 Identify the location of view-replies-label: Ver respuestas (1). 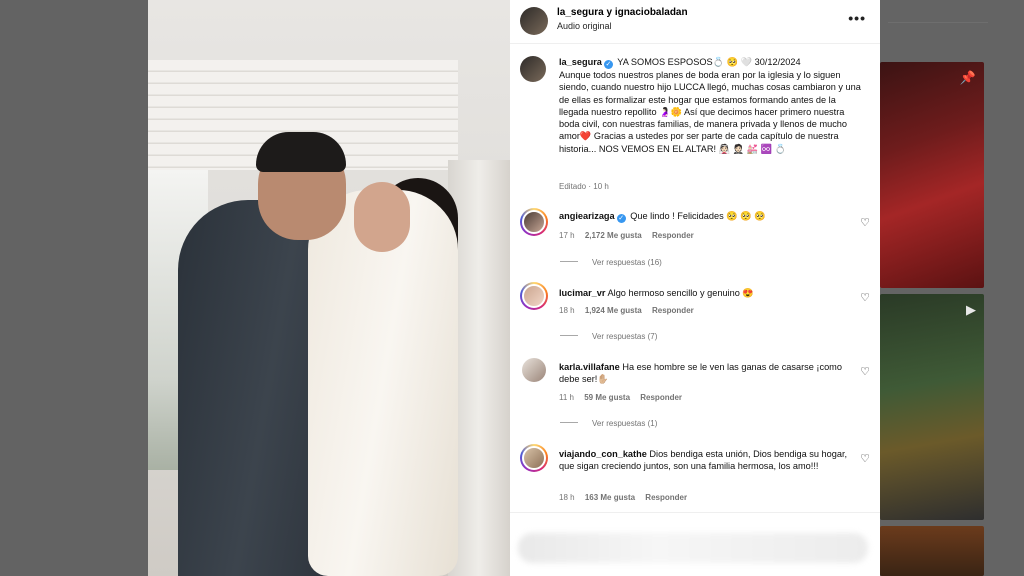
(624, 423).